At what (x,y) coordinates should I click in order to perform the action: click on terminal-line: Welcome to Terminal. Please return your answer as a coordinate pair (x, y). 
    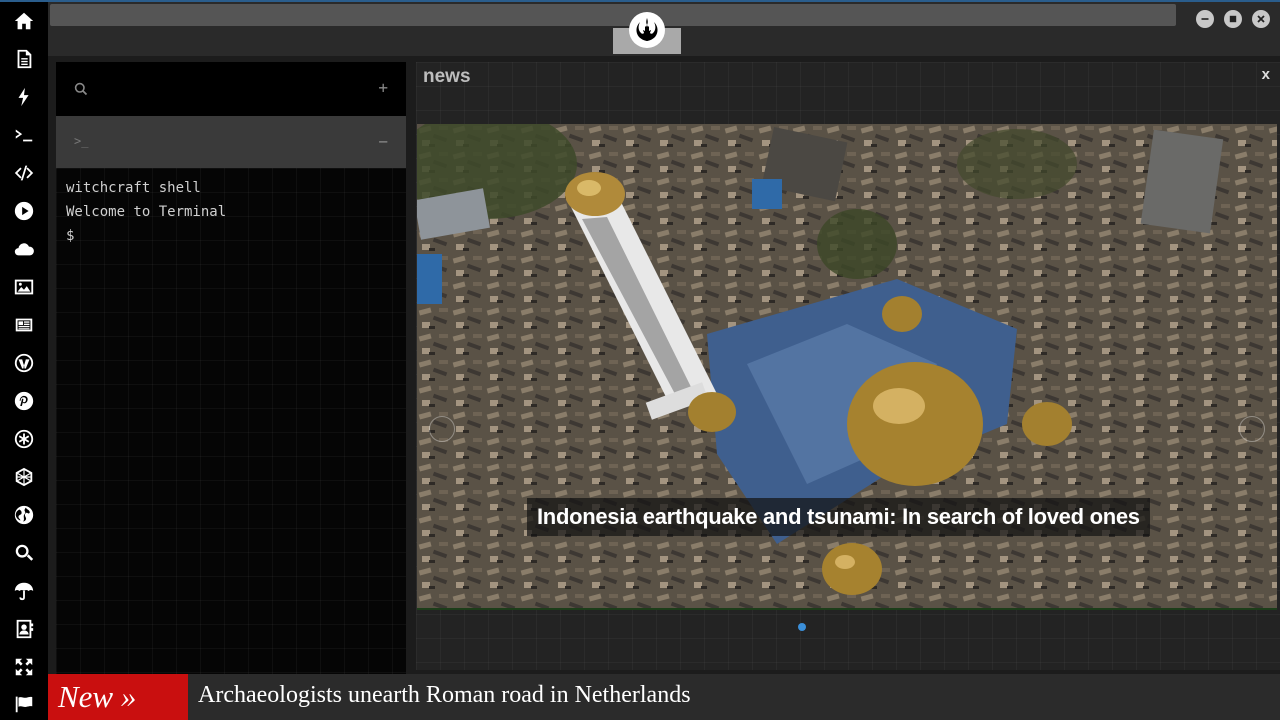
    Looking at the image, I should click on (146, 212).